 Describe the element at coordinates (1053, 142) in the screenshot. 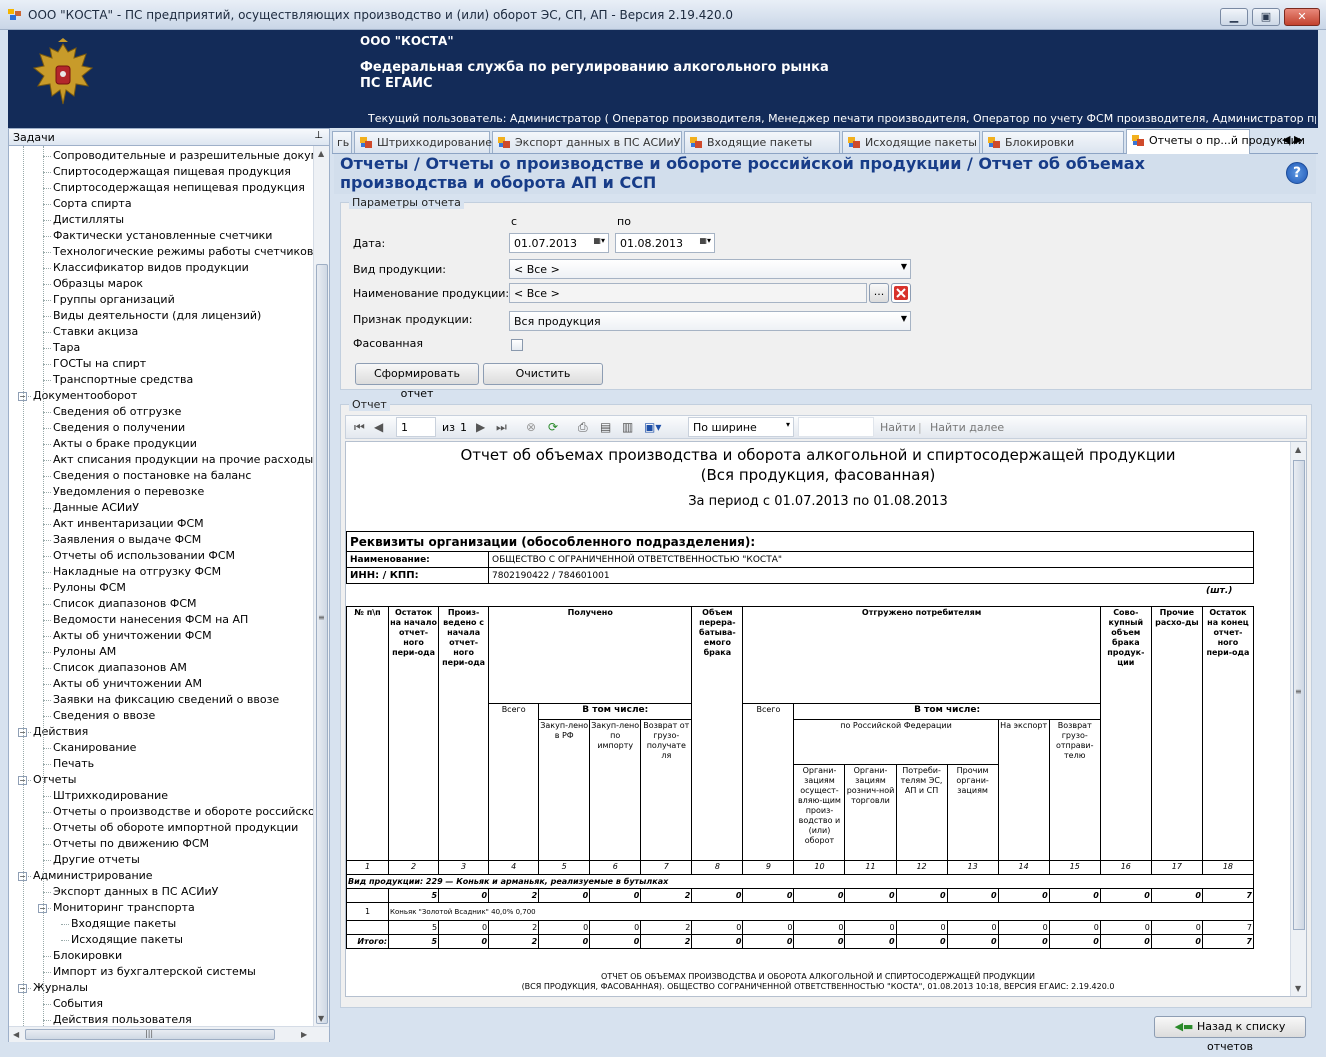

I see `tab: Блокировки` at that location.